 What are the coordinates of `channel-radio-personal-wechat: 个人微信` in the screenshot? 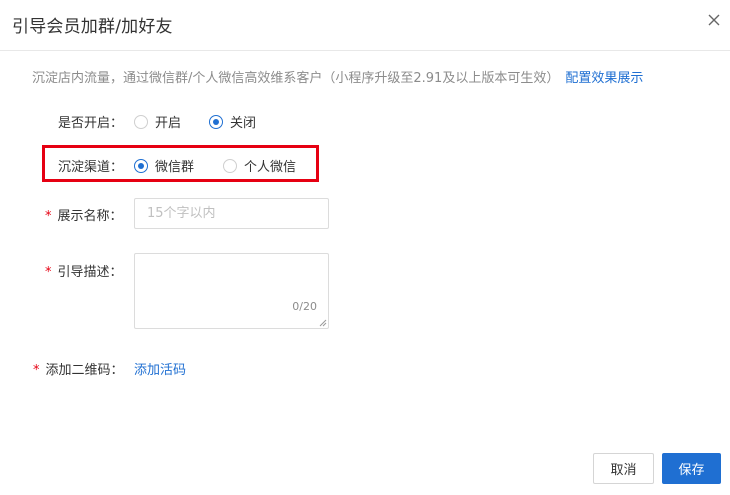 It's located at (259, 165).